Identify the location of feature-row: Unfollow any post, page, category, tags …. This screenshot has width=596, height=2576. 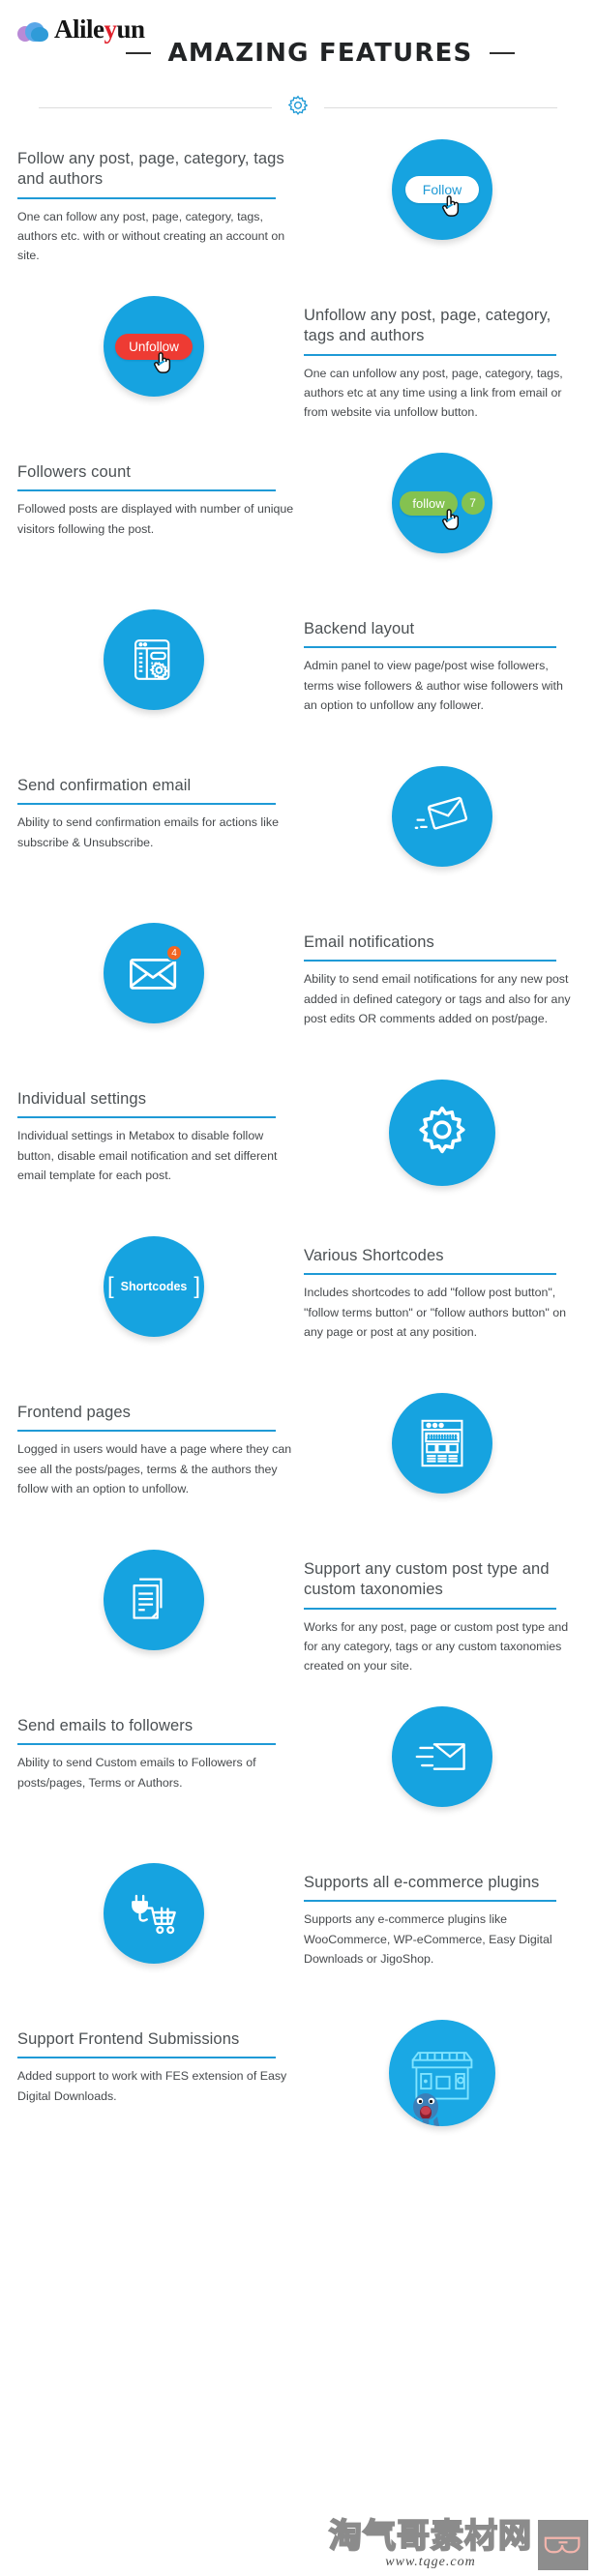
(298, 365).